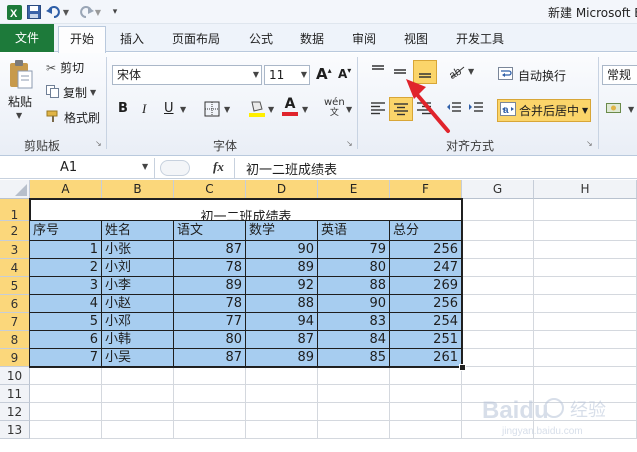 This screenshot has height=452, width=637. Describe the element at coordinates (115, 12) in the screenshot. I see `customize-qat-icon: ▾` at that location.